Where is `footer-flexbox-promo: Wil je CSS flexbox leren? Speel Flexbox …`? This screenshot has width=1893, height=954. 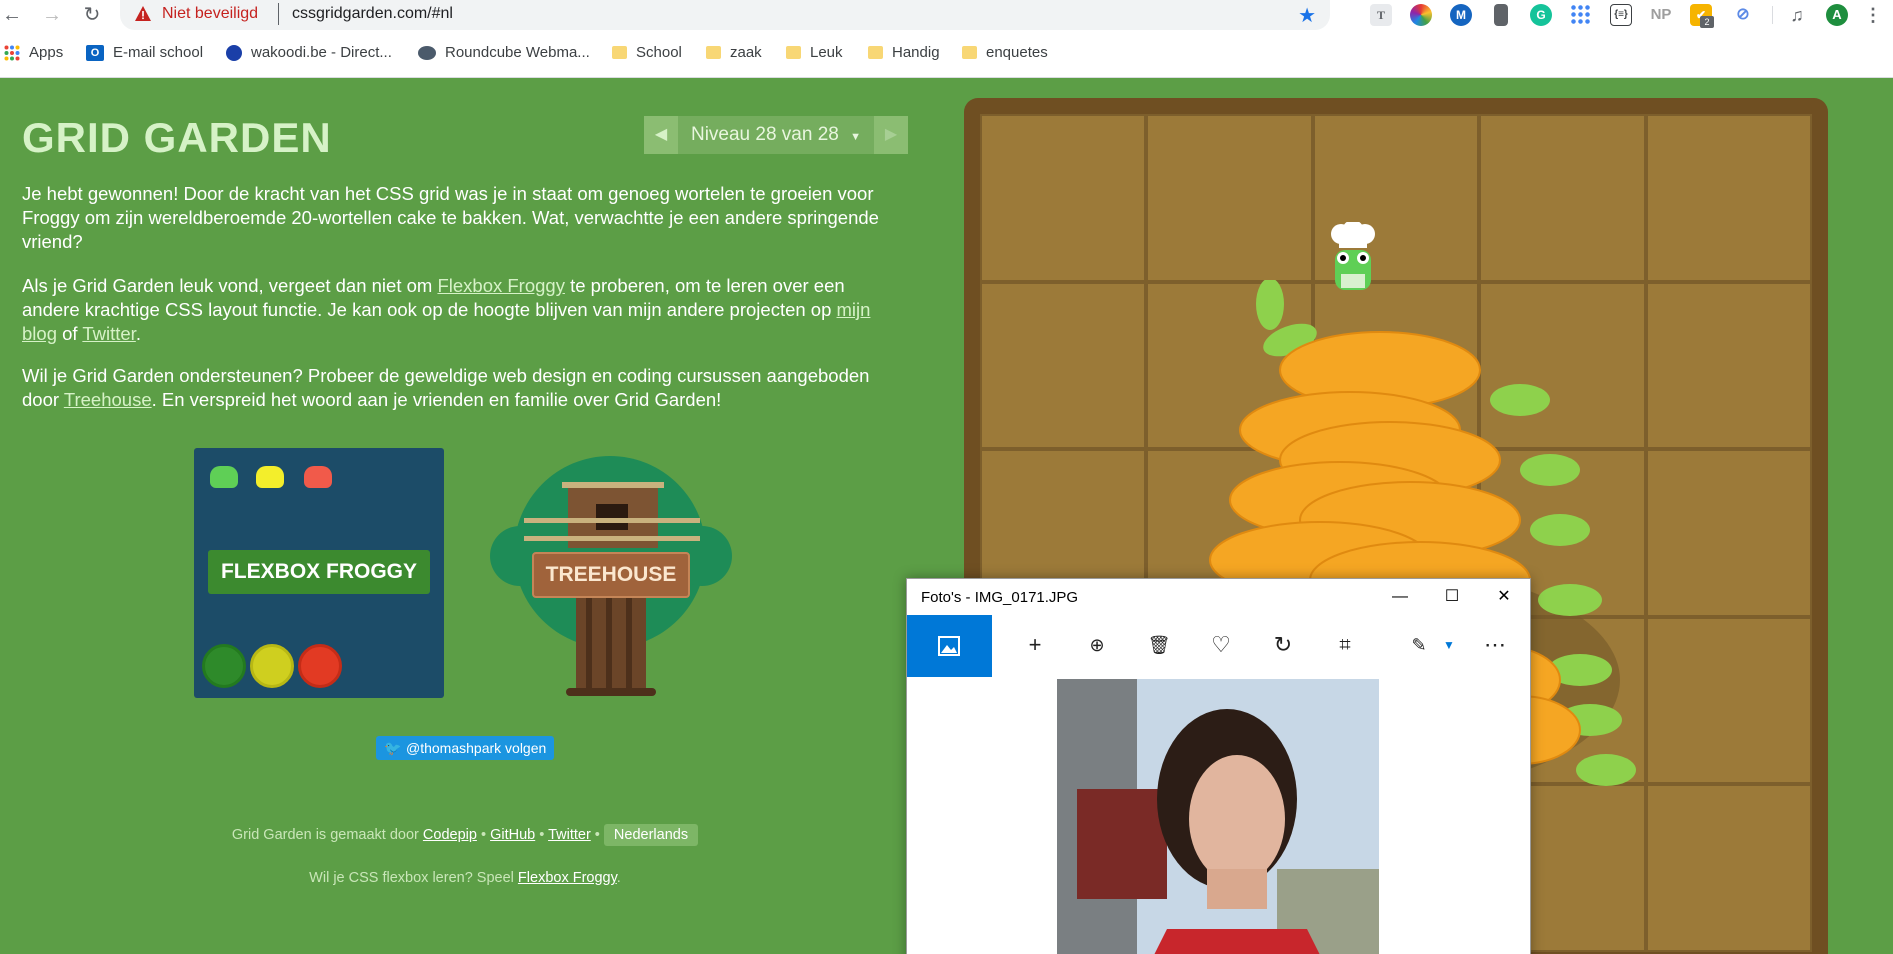
footer-flexbox-promo: Wil je CSS flexbox leren? Speel Flexbox … is located at coordinates (465, 878).